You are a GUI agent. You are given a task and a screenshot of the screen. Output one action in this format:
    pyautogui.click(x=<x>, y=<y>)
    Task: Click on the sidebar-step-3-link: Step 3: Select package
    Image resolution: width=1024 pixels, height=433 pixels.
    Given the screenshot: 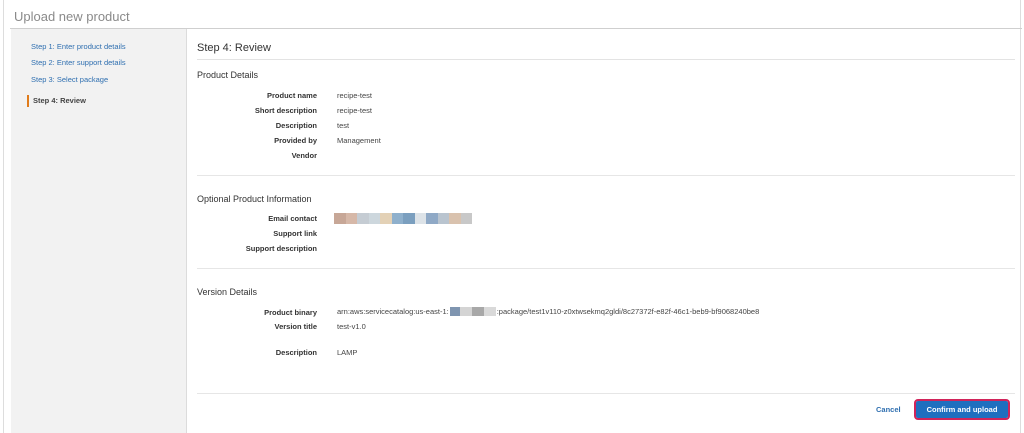 What is the action you would take?
    pyautogui.click(x=69, y=79)
    